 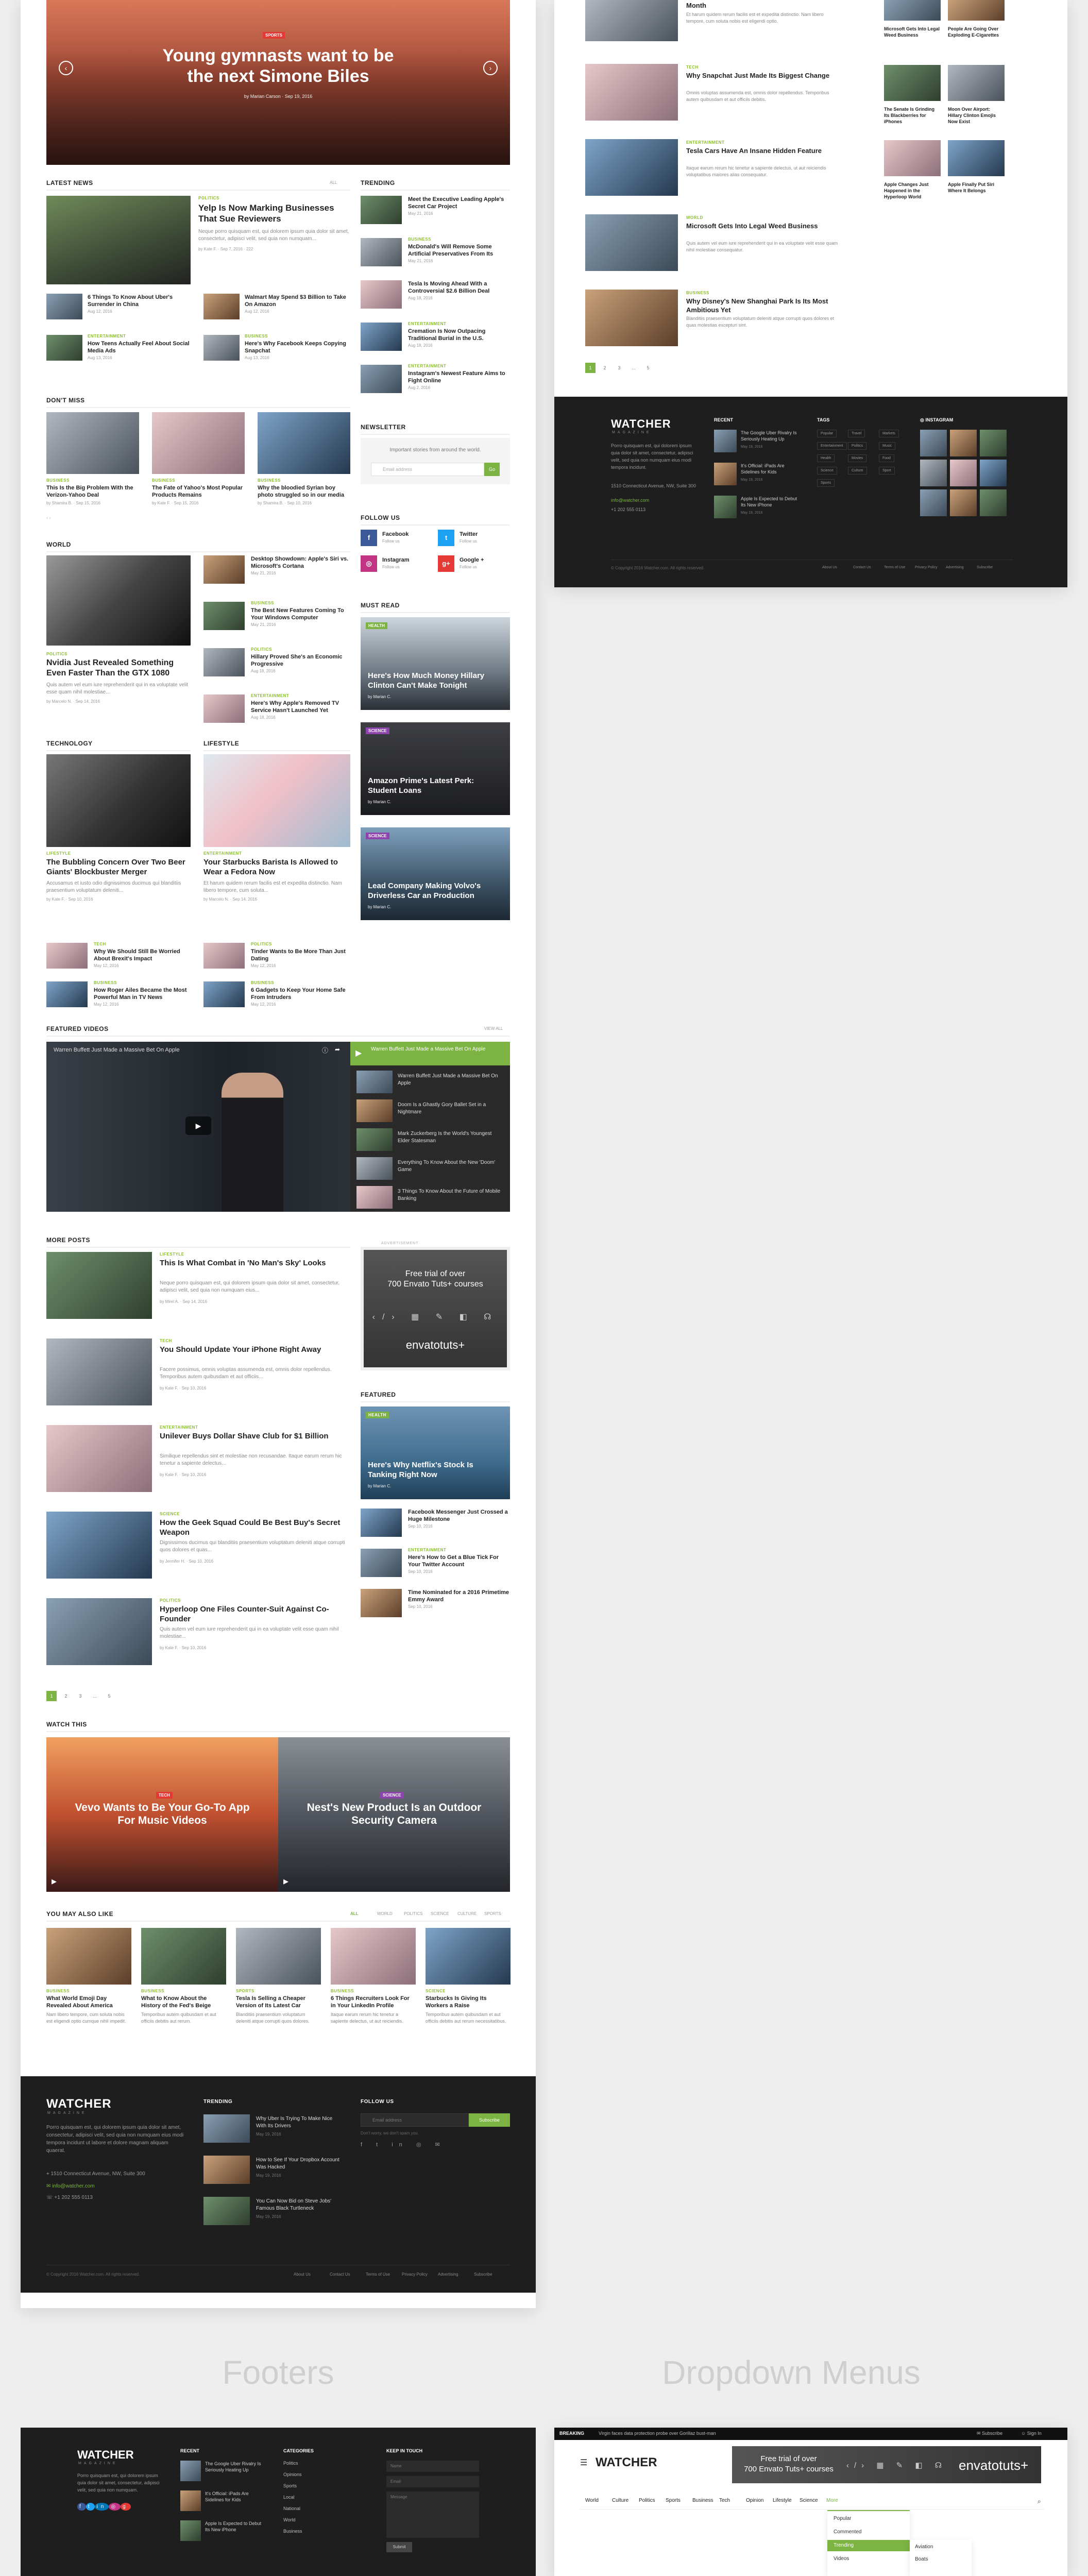 I want to click on footer3-submit-button: Submit, so click(x=399, y=2547).